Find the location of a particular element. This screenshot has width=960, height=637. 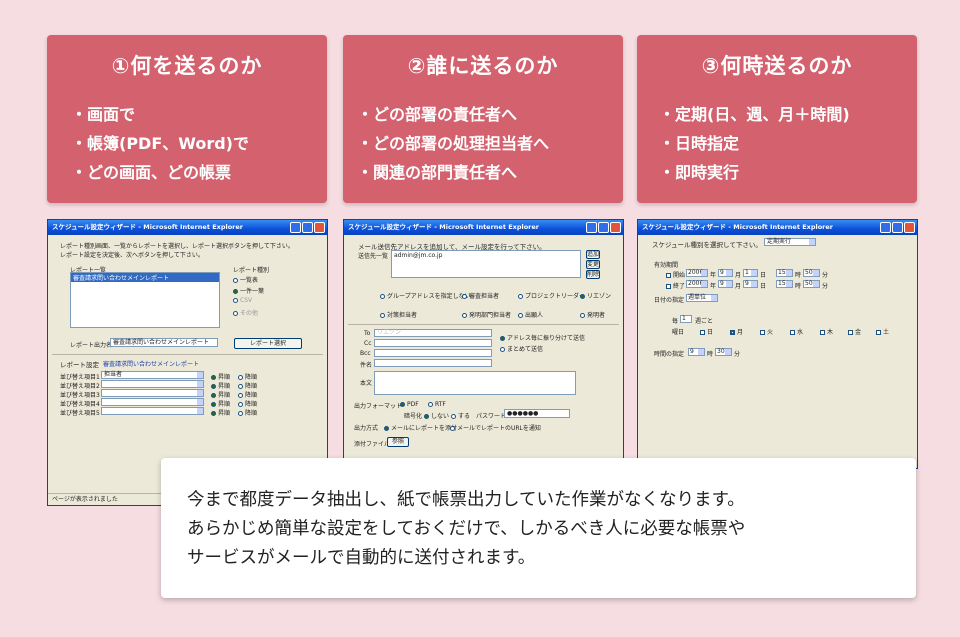

unit-label: 月 is located at coordinates (738, 275).